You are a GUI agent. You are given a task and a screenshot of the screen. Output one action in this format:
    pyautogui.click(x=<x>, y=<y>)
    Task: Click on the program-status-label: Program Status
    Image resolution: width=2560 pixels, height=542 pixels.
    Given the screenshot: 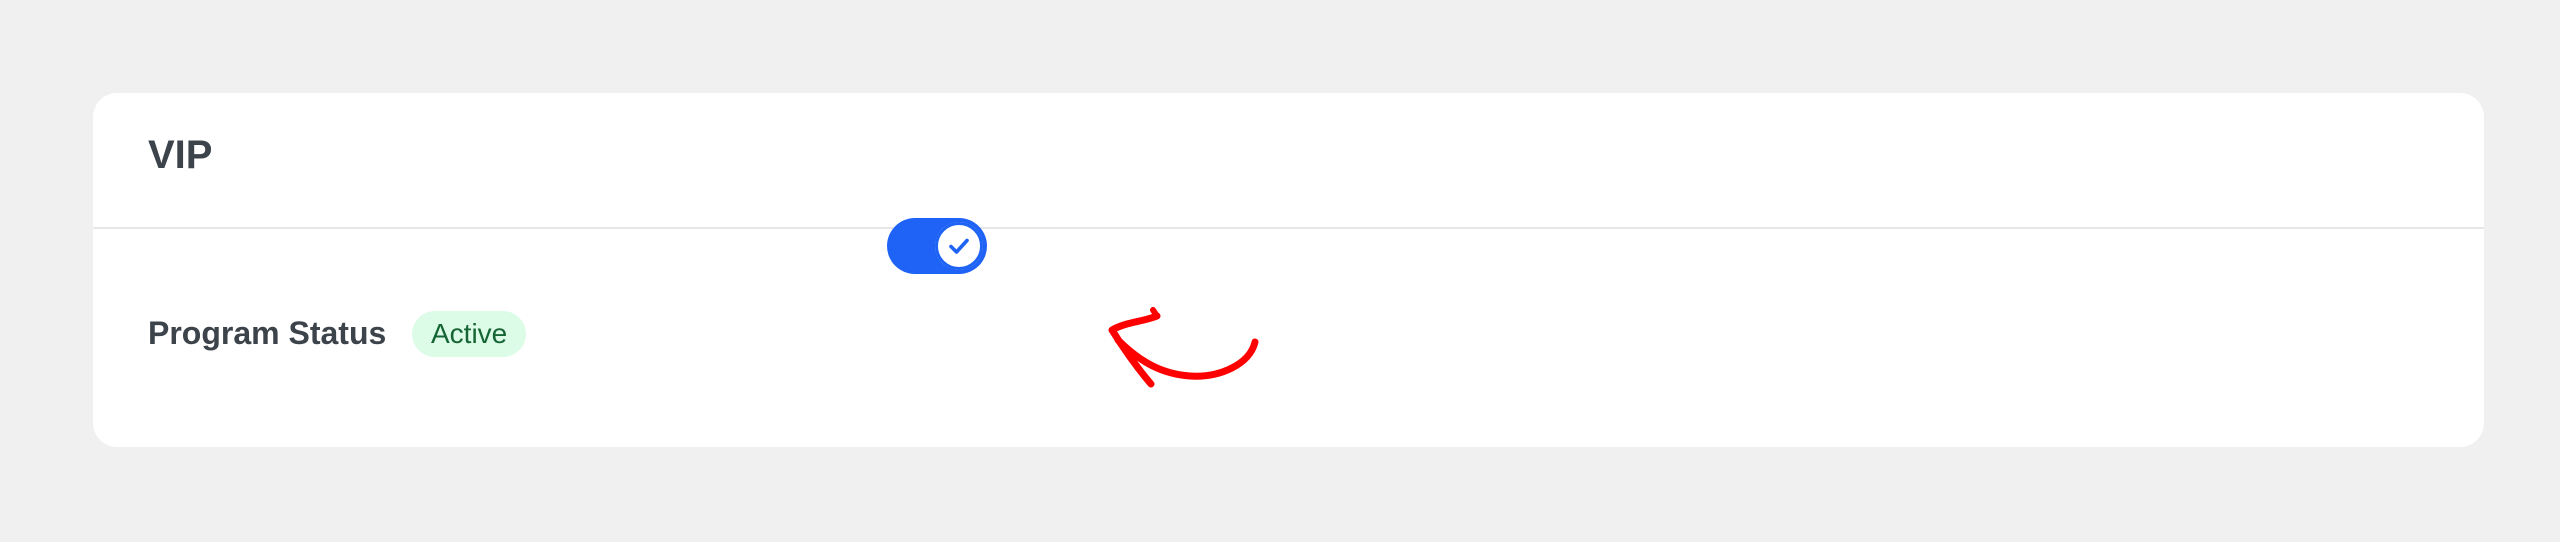 What is the action you would take?
    pyautogui.click(x=267, y=333)
    